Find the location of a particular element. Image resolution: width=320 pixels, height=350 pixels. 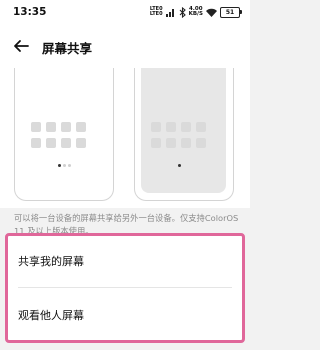

back-arrow-icon is located at coordinates (21, 46).